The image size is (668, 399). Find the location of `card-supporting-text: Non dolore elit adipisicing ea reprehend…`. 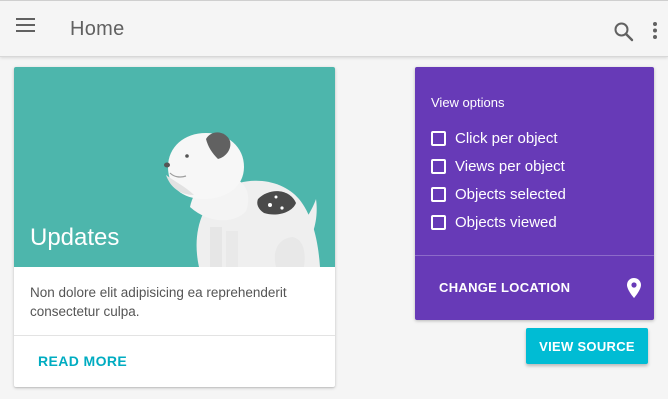

card-supporting-text: Non dolore elit adipisicing ea reprehend… is located at coordinates (158, 302).